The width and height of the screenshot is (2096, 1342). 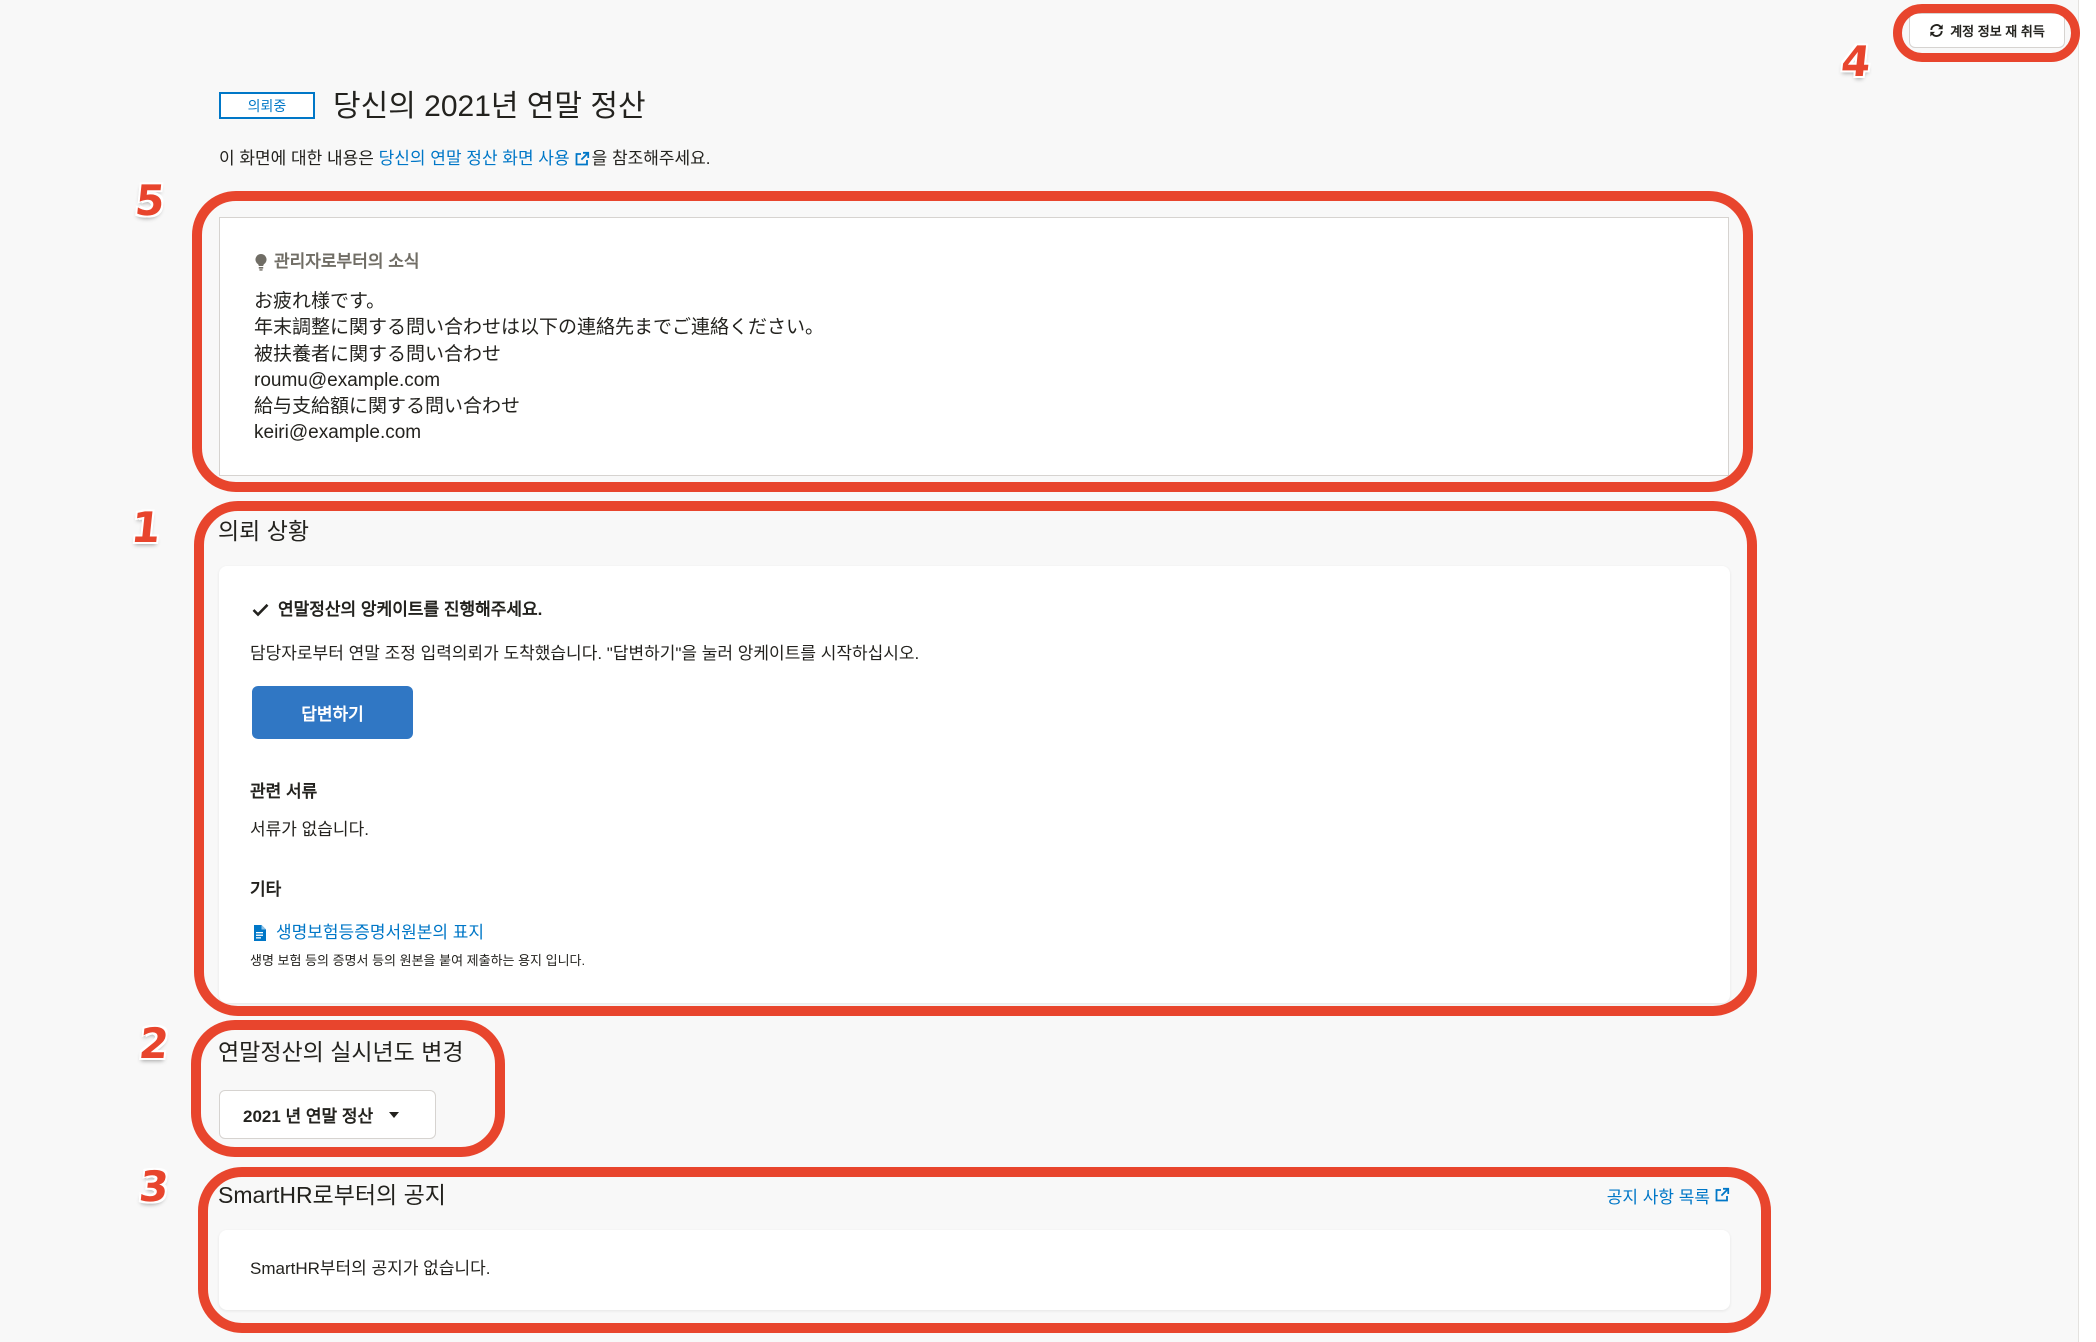 What do you see at coordinates (974, 1270) in the screenshot?
I see `notices-card: SmartHR부터의 공지가 없습니다.` at bounding box center [974, 1270].